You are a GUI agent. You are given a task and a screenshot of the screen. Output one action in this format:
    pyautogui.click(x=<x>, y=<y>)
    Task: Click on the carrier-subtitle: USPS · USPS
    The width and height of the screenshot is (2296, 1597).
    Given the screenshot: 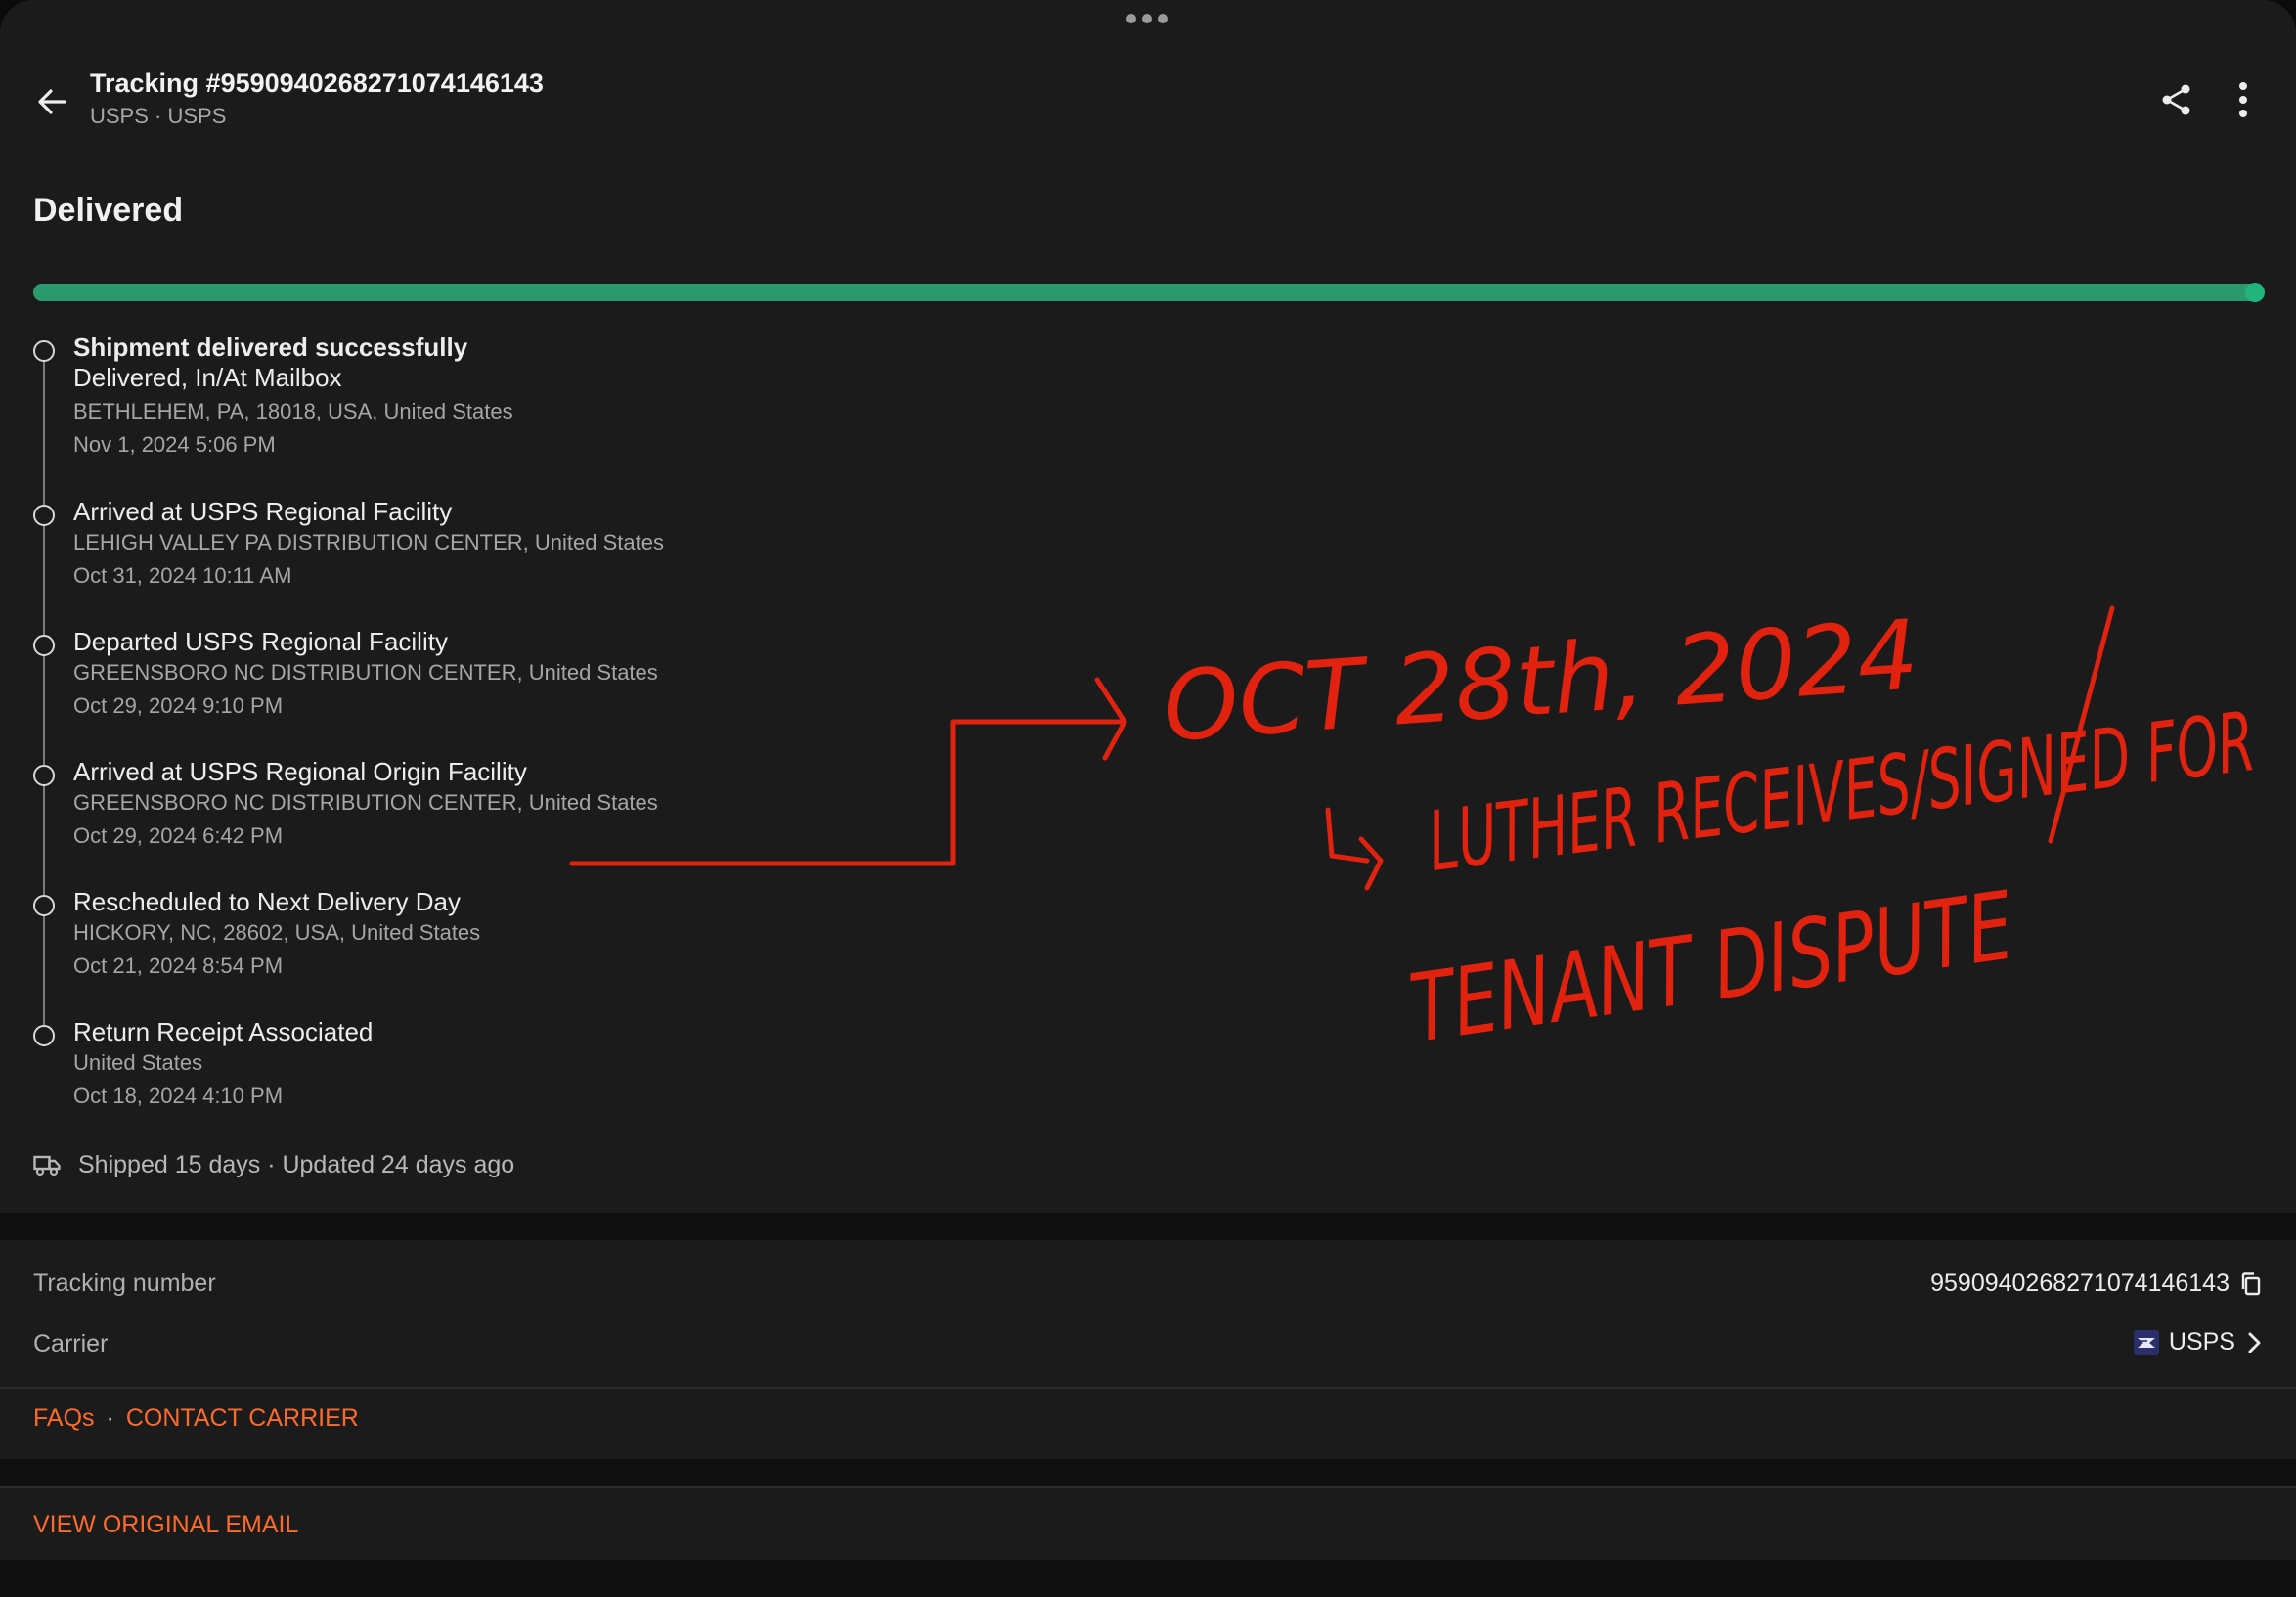 What is the action you would take?
    pyautogui.click(x=158, y=116)
    